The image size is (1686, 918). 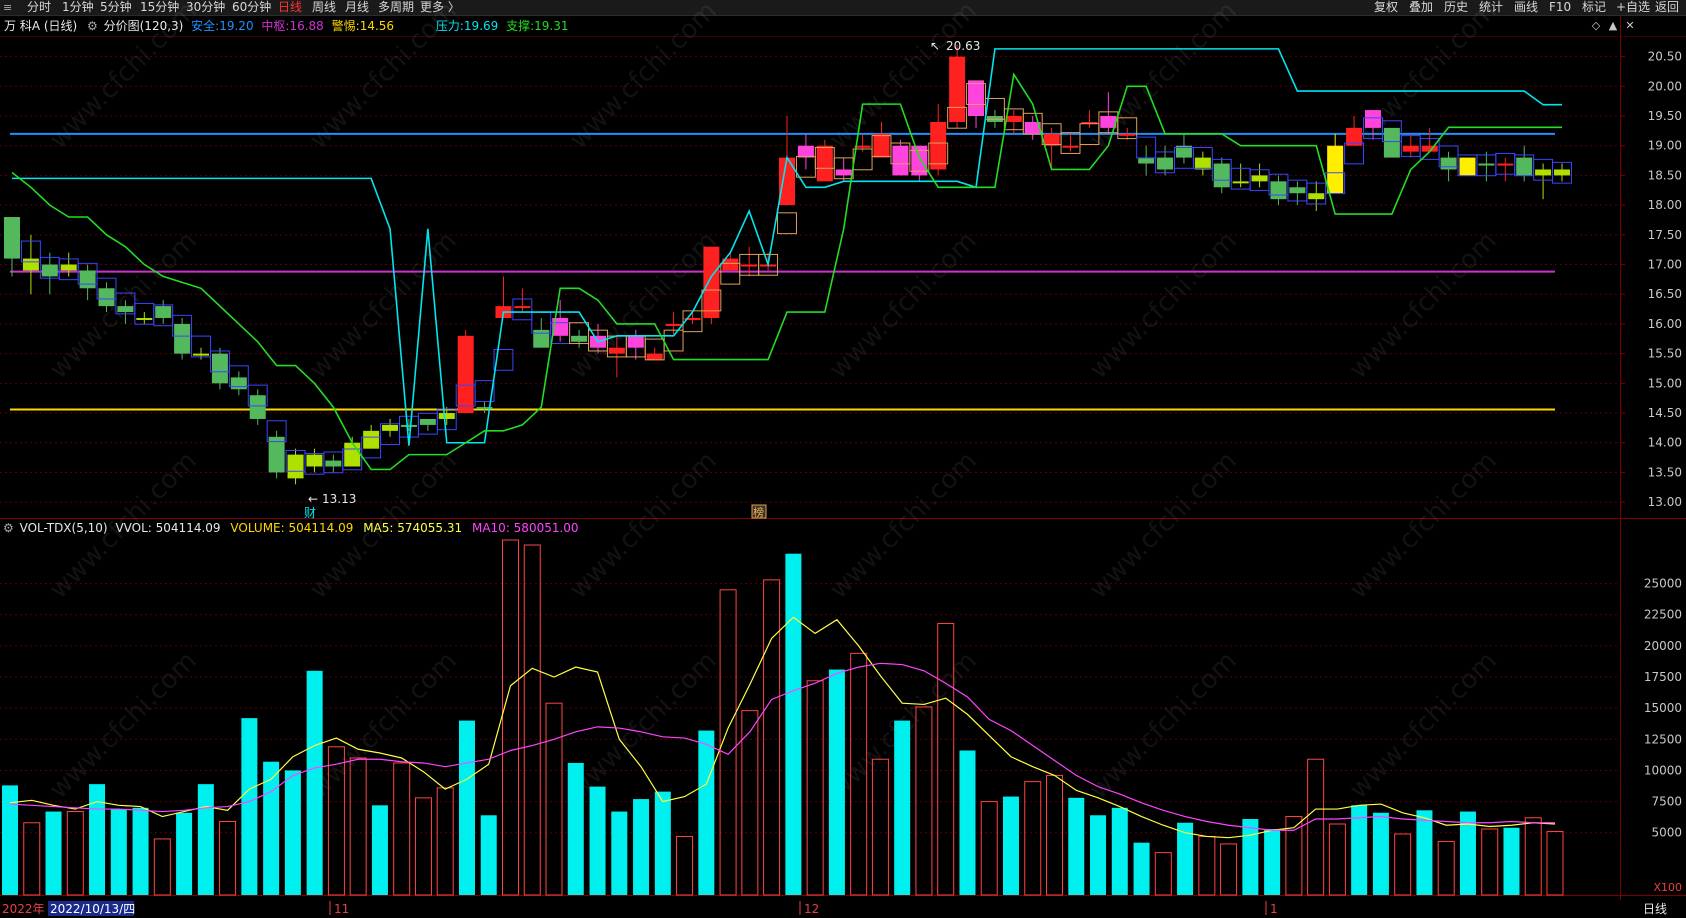 I want to click on low-price-marker: 13.13, so click(x=339, y=499).